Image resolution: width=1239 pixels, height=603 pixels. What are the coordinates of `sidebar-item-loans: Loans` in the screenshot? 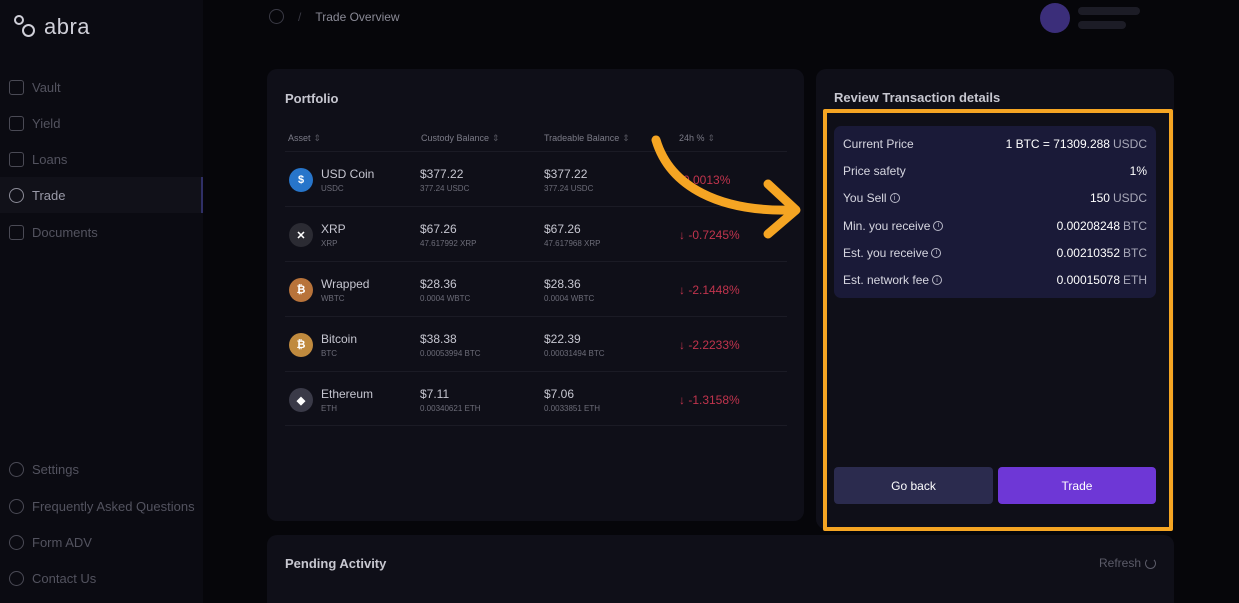 It's located at (101, 159).